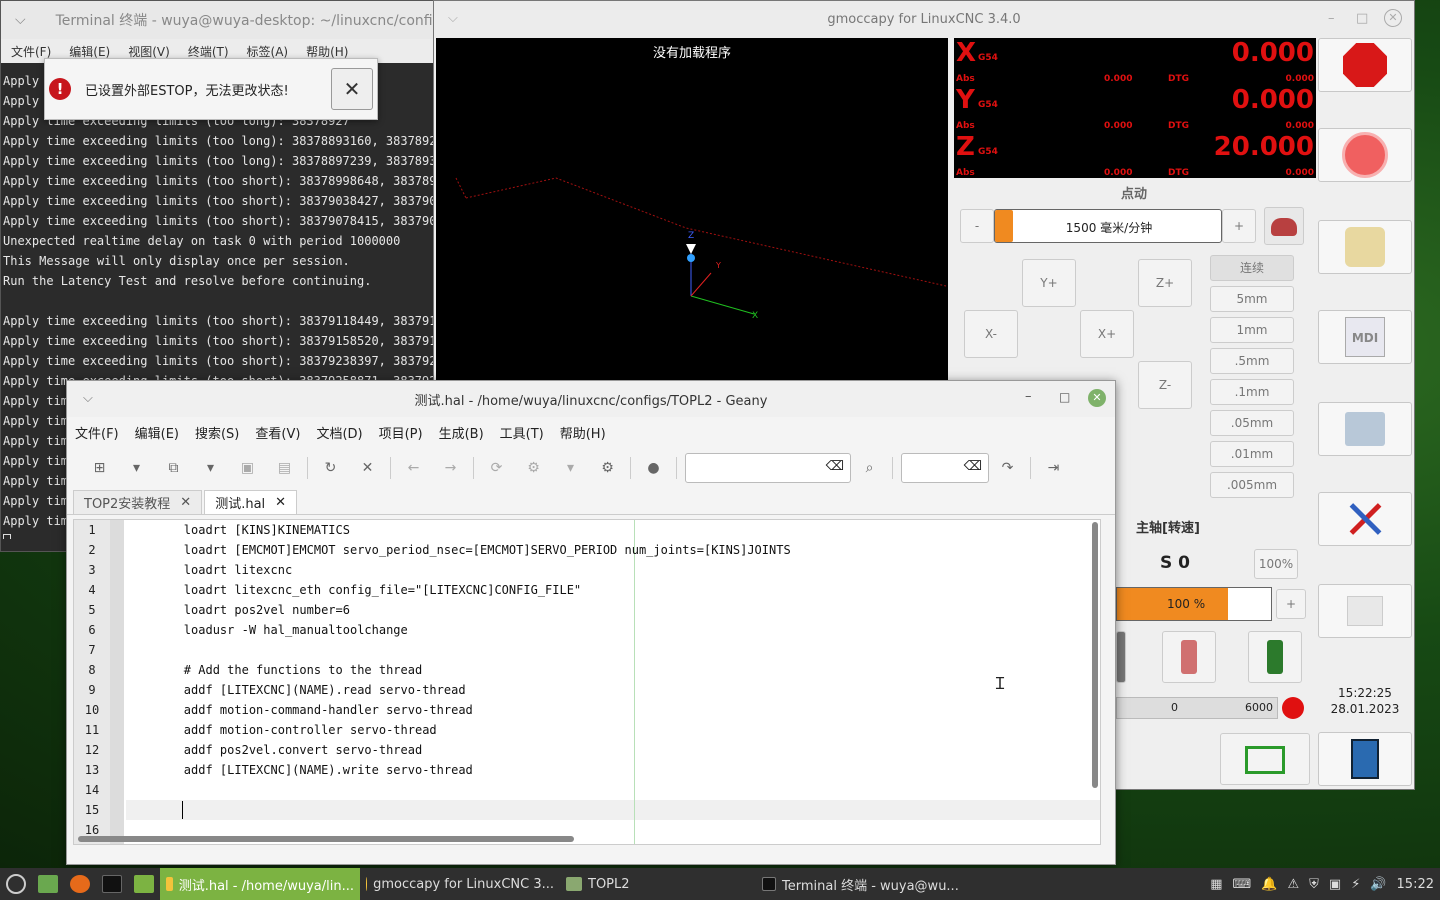 Image resolution: width=1440 pixels, height=900 pixels. Describe the element at coordinates (327, 51) in the screenshot. I see `terminal-menu-item: 帮助(H)` at that location.